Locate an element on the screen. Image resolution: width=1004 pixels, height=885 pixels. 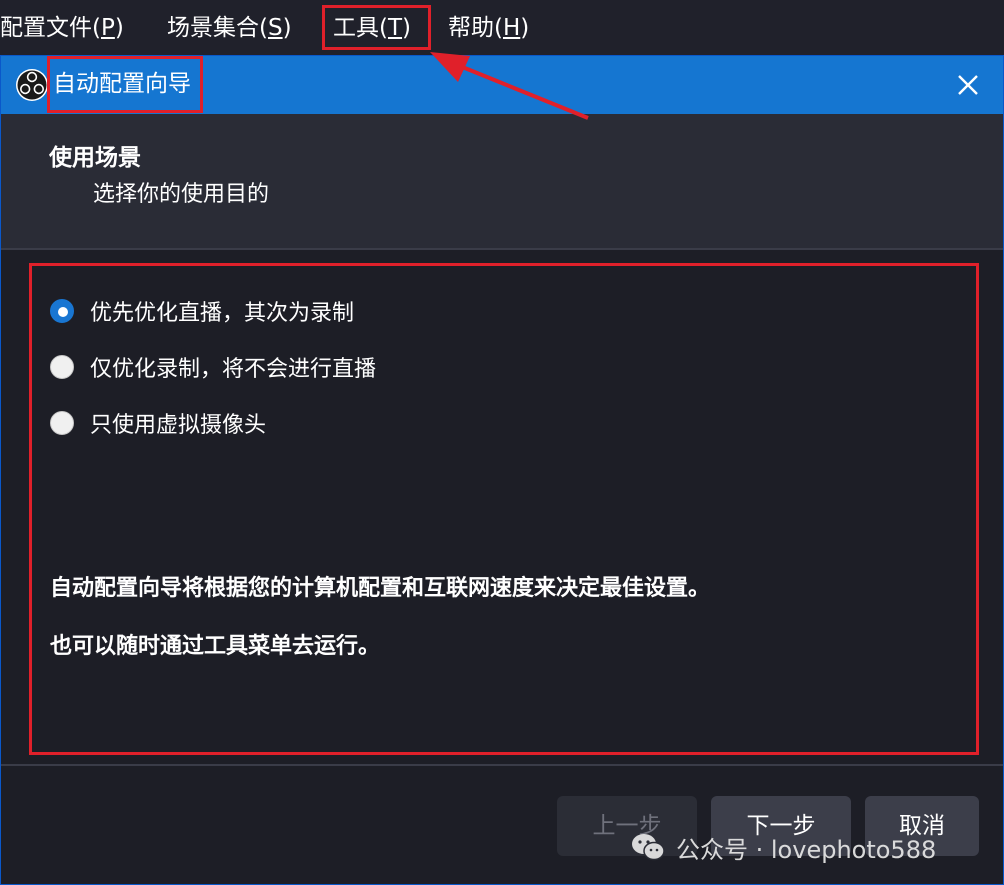
menu-profile: 配置文件(P) is located at coordinates (62, 28).